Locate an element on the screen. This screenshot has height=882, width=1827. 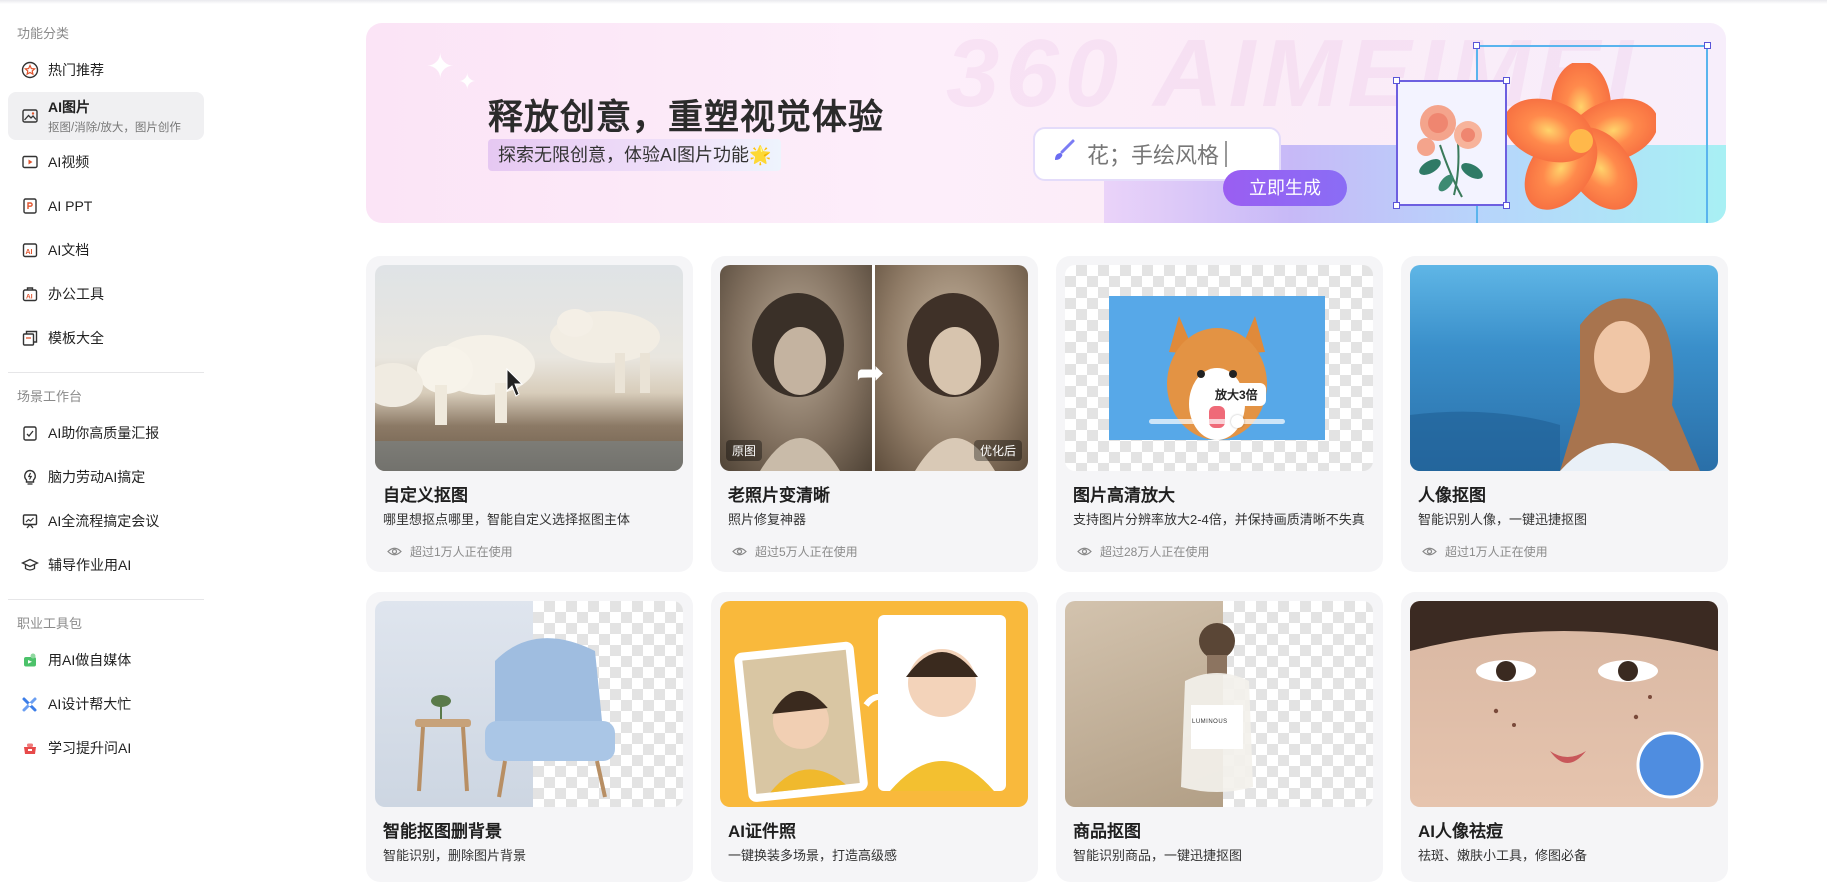
card-description: 支持图片分辨率放大2-4倍，并保持画质清晰不失真 is located at coordinates (1219, 519).